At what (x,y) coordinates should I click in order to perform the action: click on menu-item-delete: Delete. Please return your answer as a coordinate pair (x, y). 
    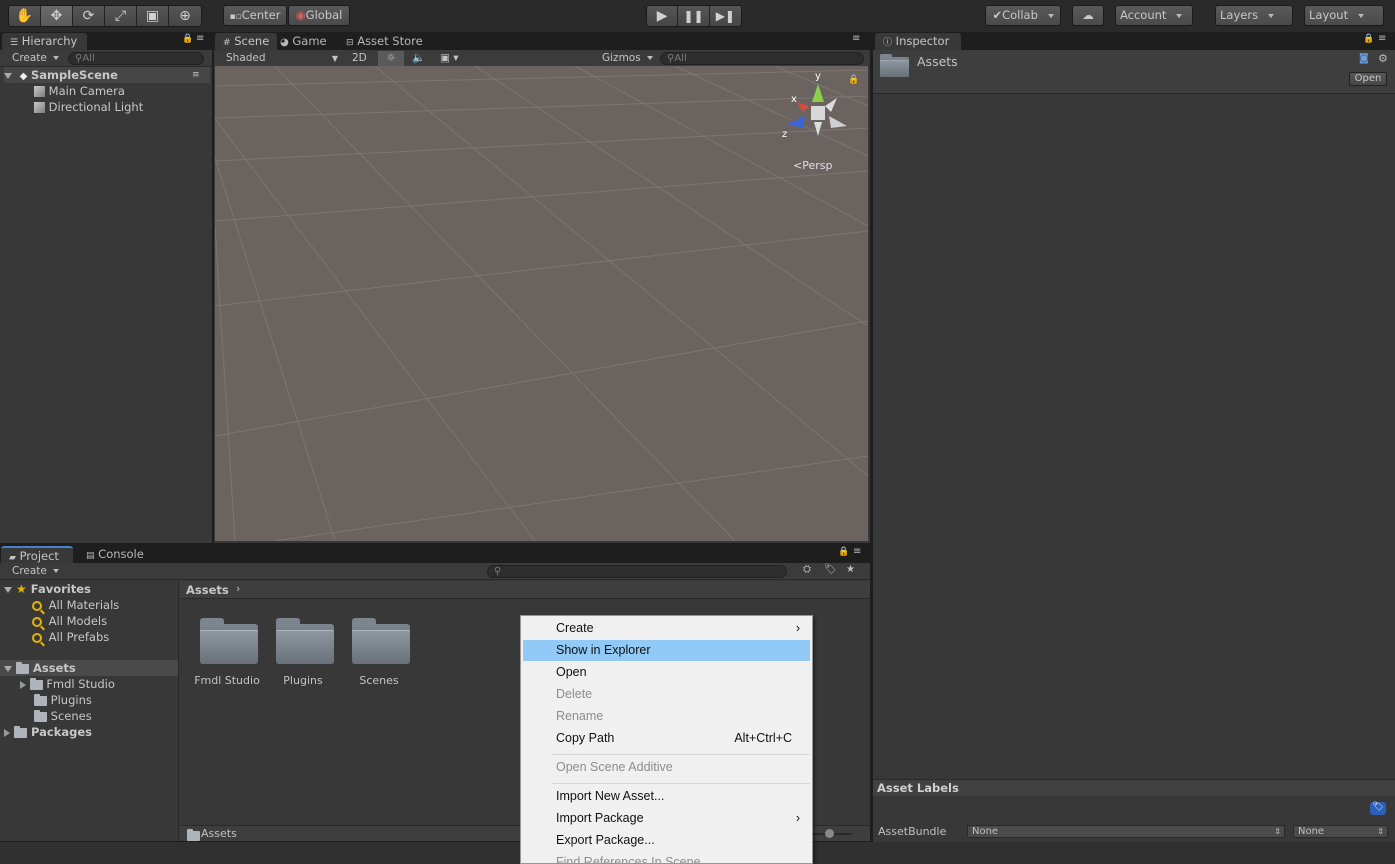
    Looking at the image, I should click on (666, 694).